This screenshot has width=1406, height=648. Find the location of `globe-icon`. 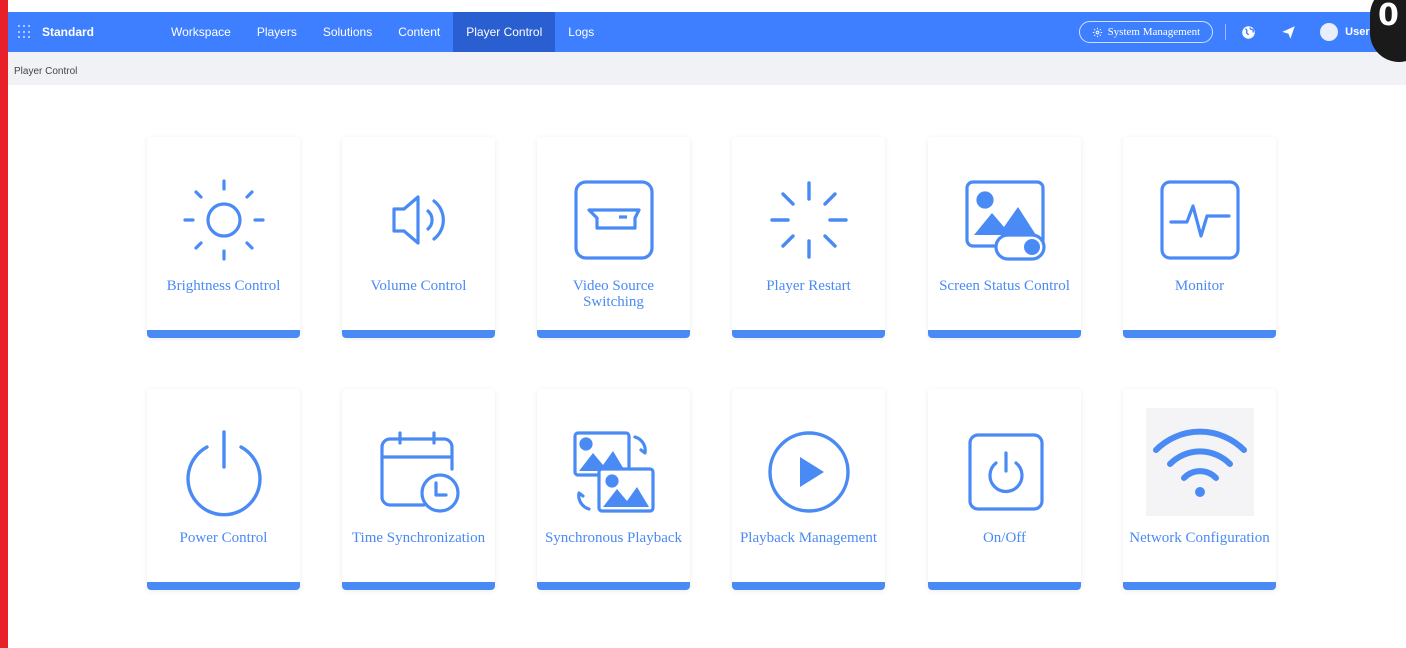

globe-icon is located at coordinates (1248, 32).